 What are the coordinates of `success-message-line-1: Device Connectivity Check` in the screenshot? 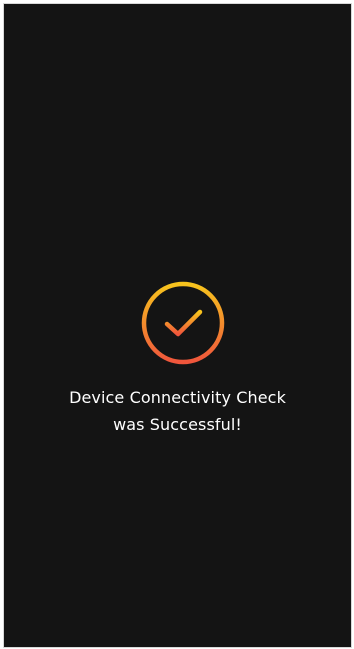 It's located at (177, 397).